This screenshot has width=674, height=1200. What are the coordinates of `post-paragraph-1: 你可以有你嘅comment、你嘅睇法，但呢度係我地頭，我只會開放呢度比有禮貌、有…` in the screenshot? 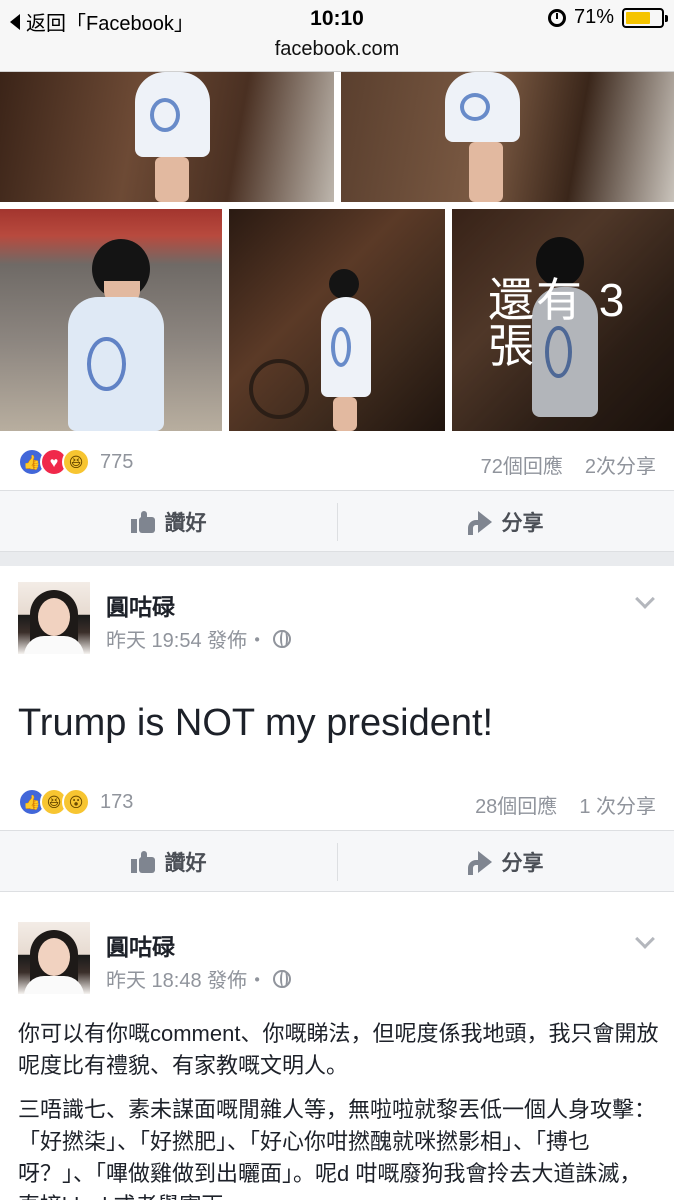 It's located at (338, 1049).